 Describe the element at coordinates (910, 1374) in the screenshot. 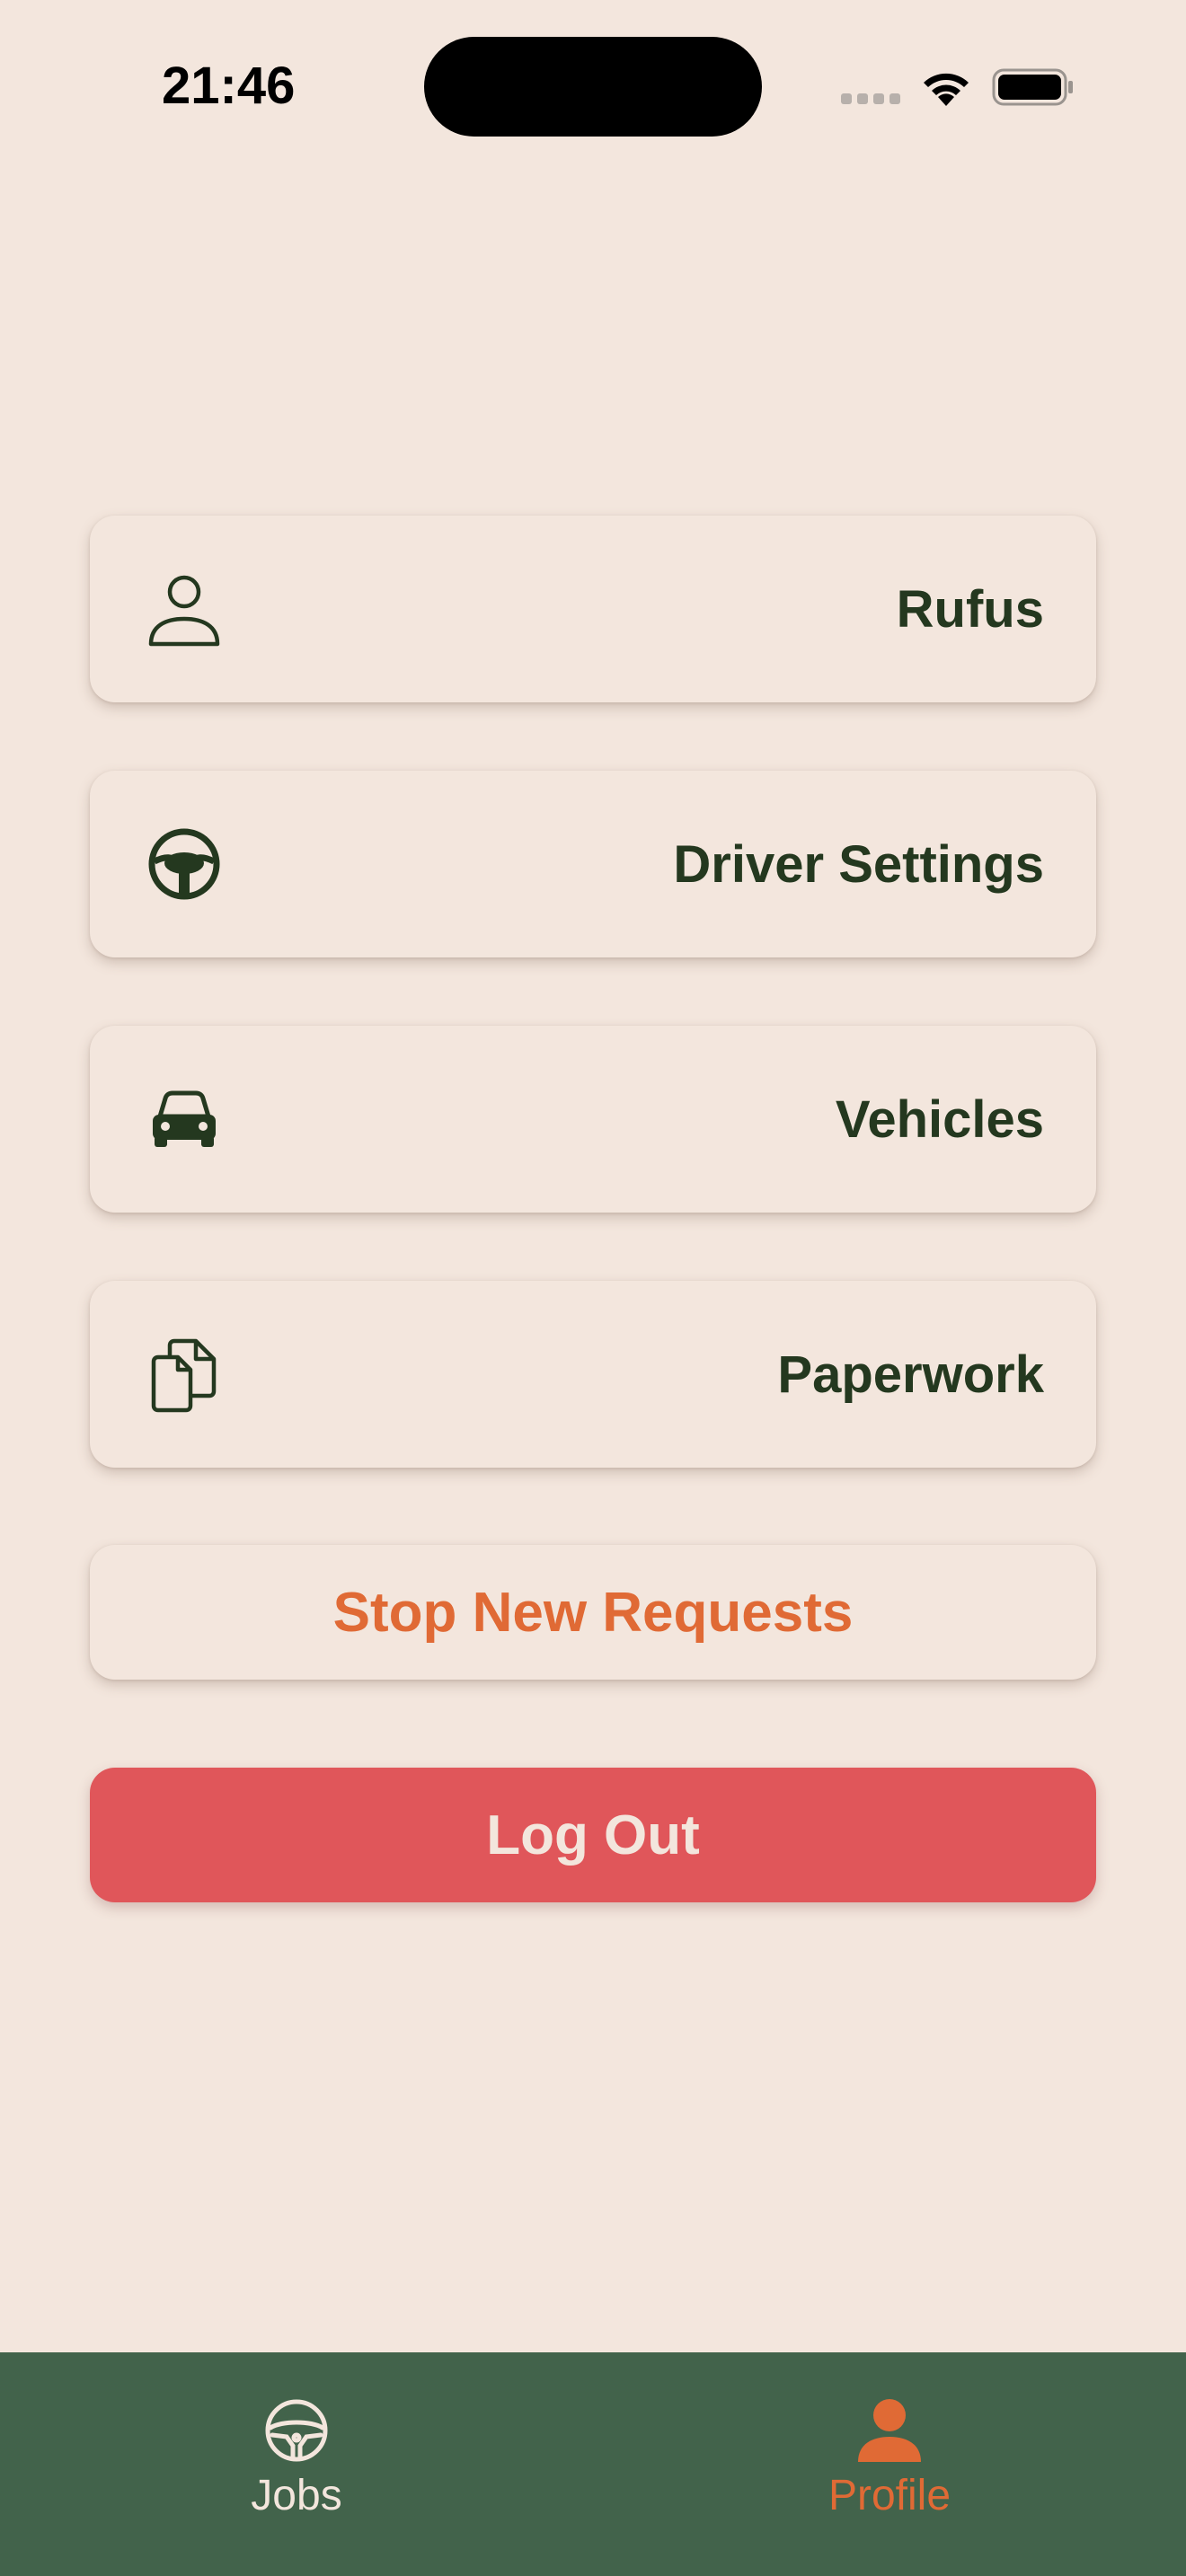

I see `menu-item-label: Paperwork` at that location.